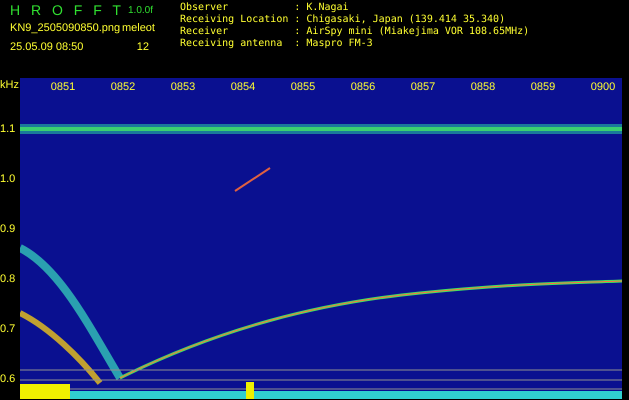  What do you see at coordinates (543, 87) in the screenshot?
I see `time-label: 0859` at bounding box center [543, 87].